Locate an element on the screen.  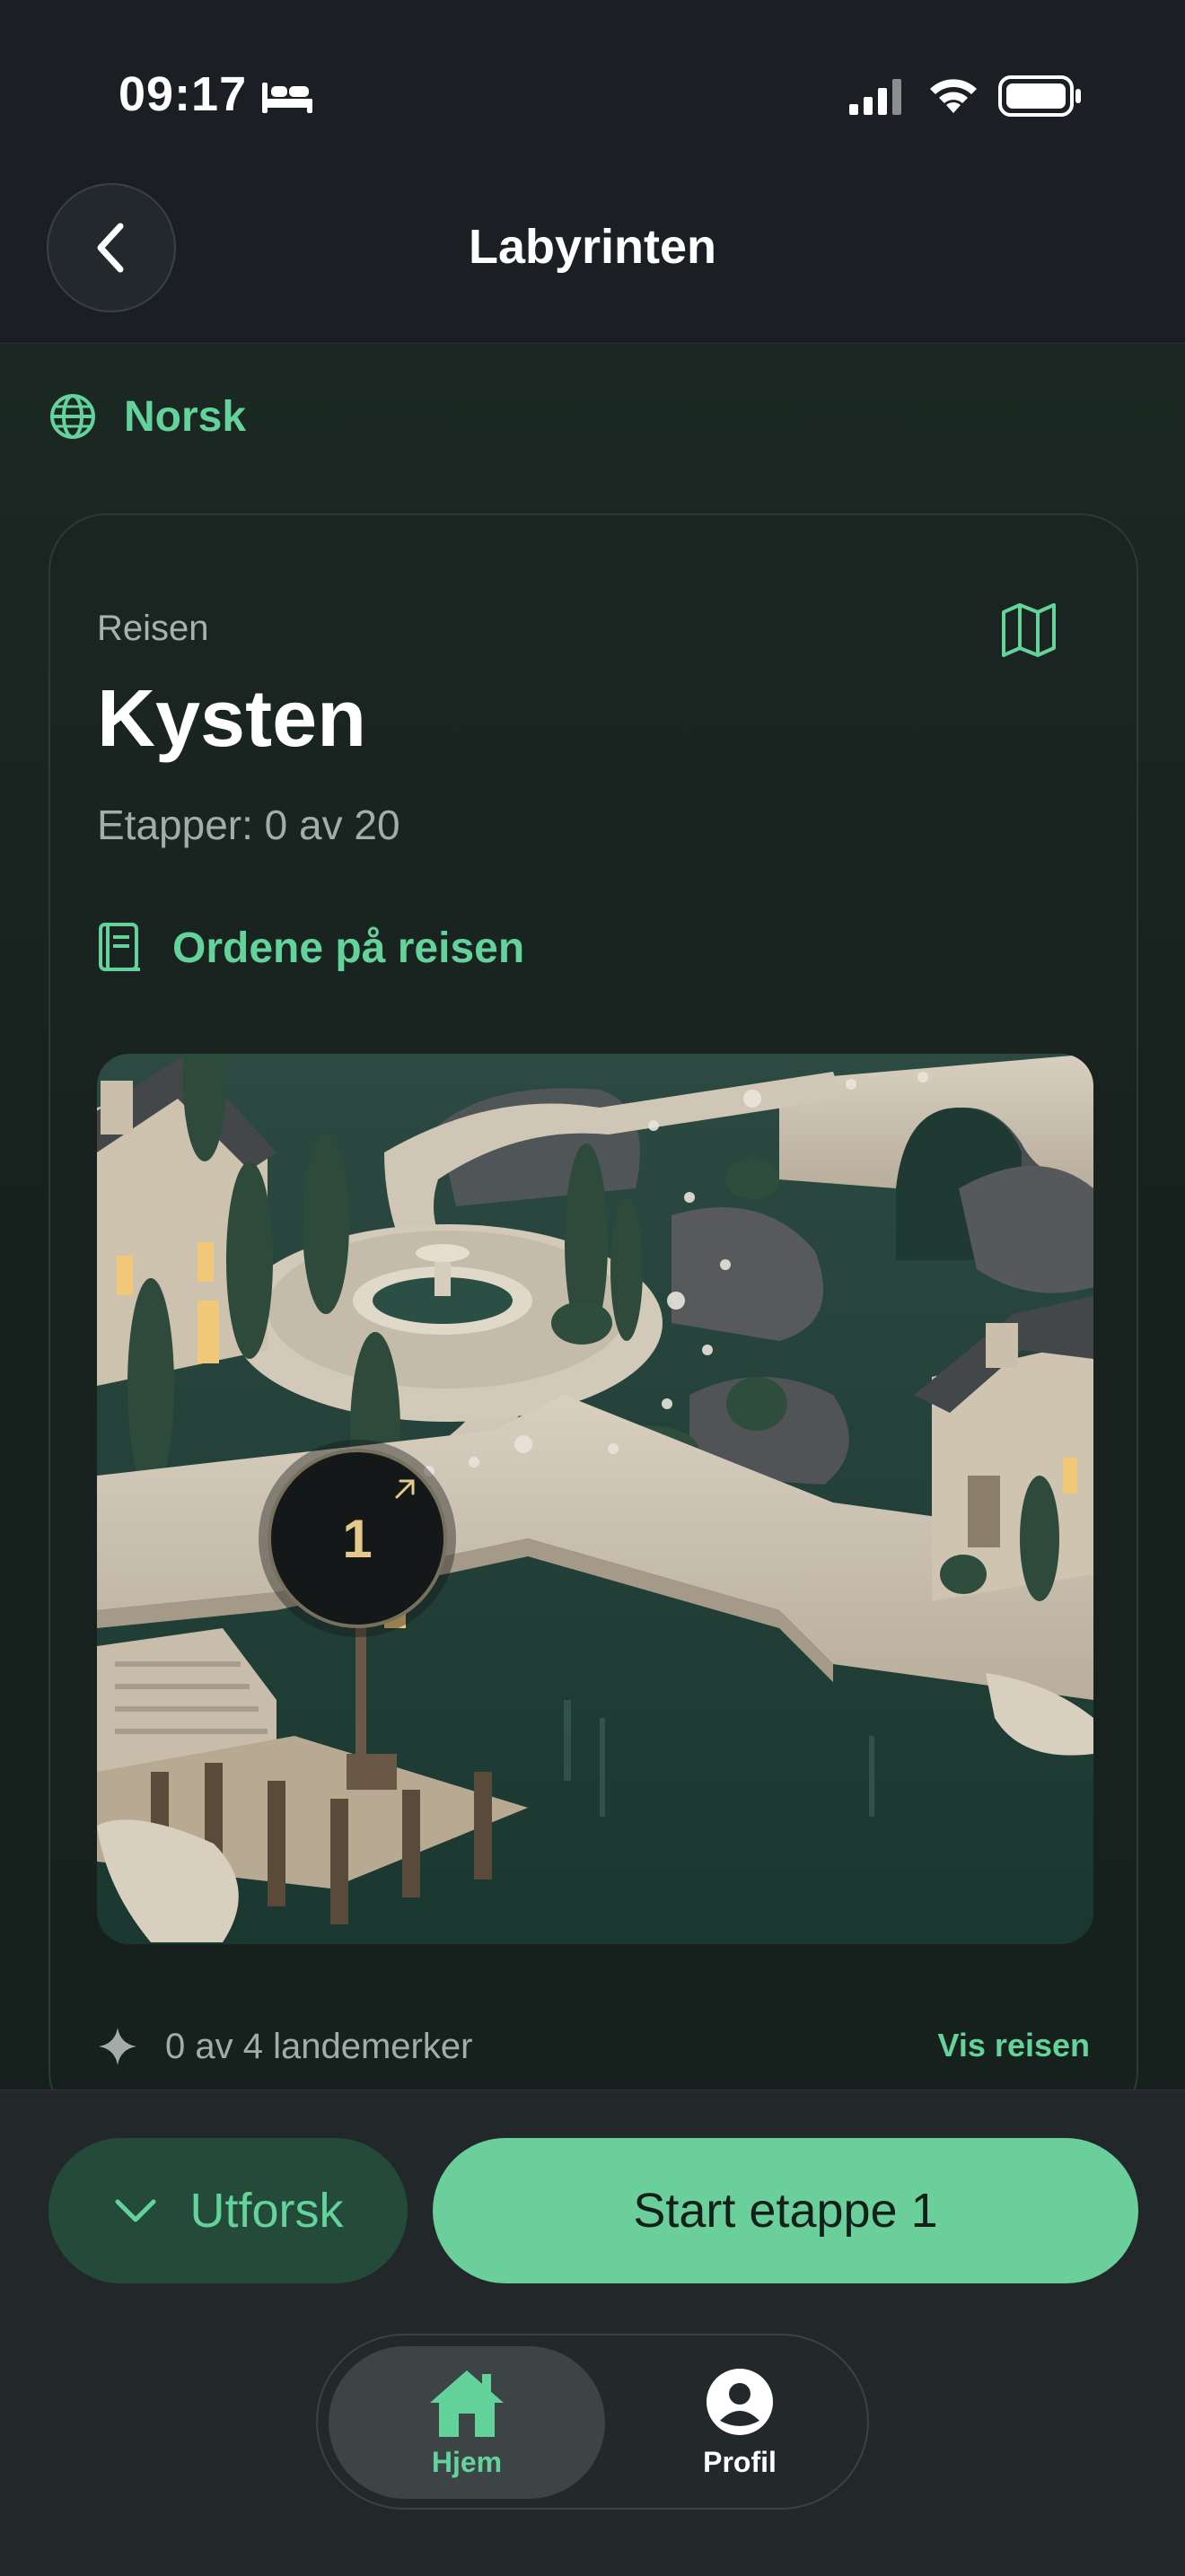
home-icon is located at coordinates (467, 2403).